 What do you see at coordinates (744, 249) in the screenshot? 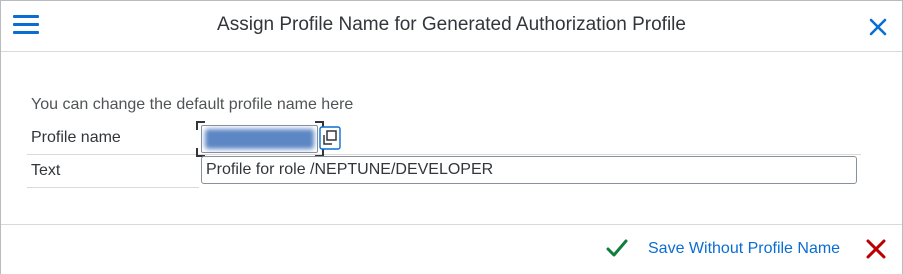
I see `save-without-profile-name-button: Save Without Profile Name` at bounding box center [744, 249].